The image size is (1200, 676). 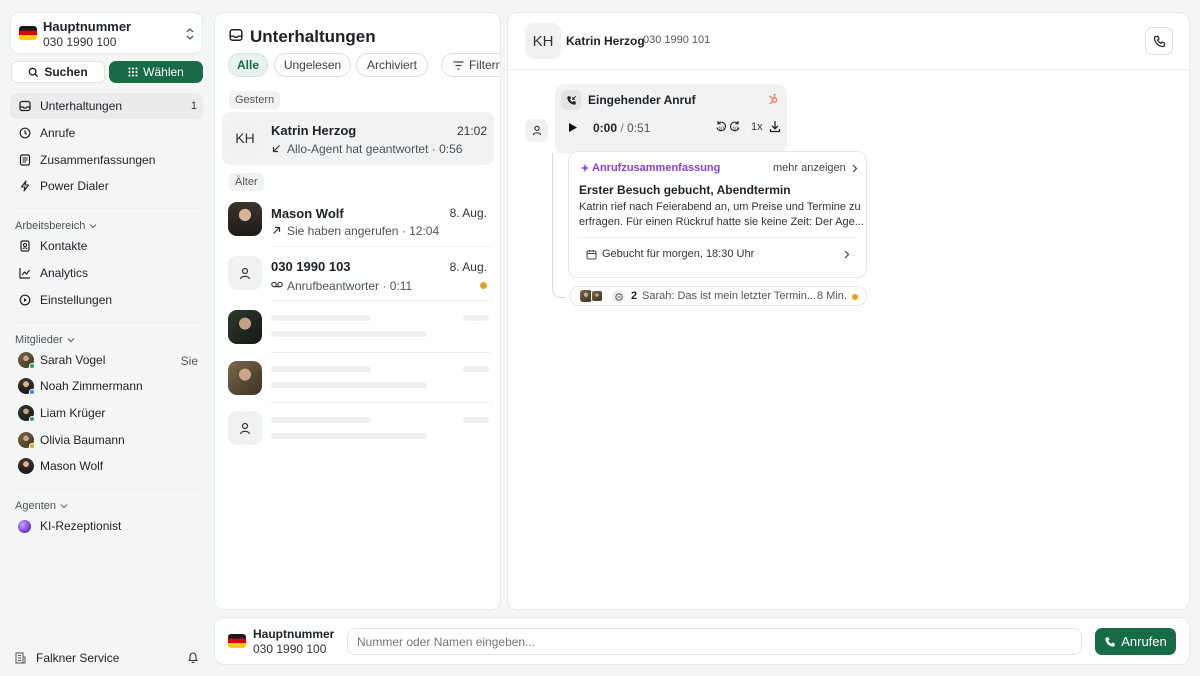 I want to click on call-contact-button, so click(x=1159, y=41).